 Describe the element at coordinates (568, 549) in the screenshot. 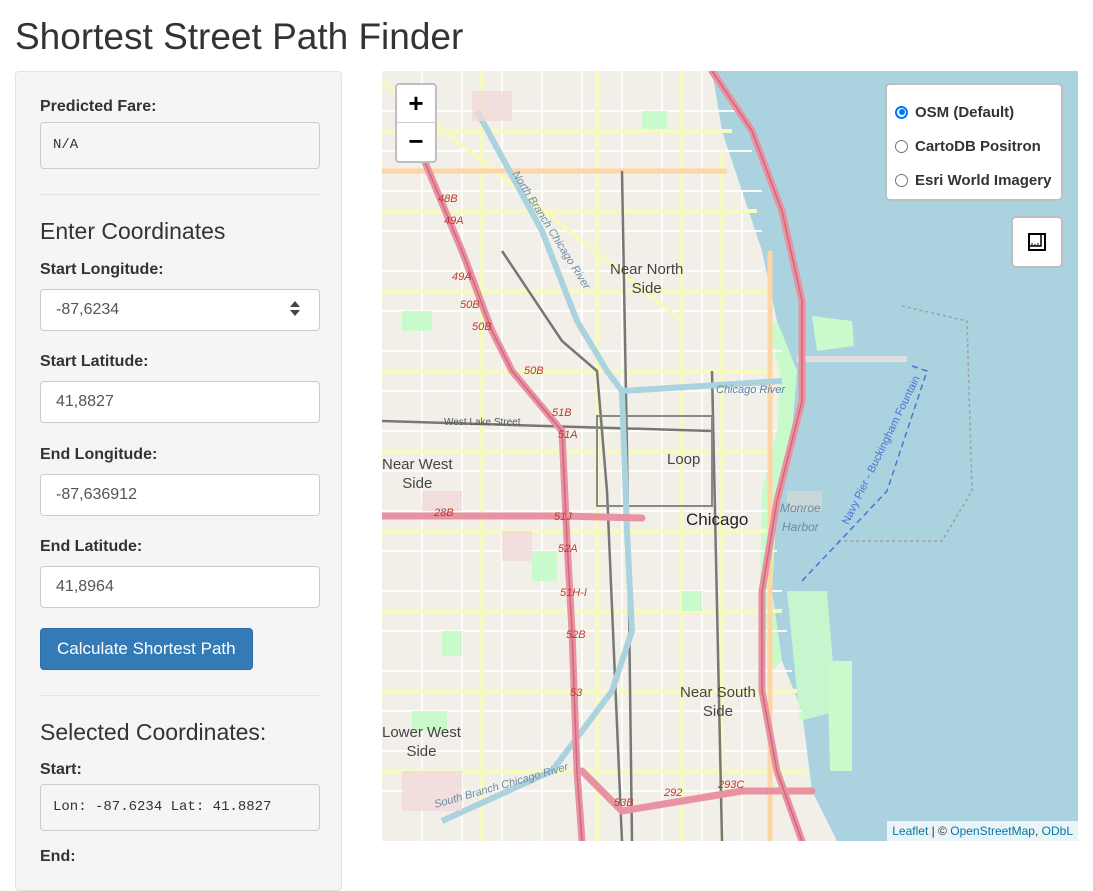

I see `exit-label: 52A` at that location.